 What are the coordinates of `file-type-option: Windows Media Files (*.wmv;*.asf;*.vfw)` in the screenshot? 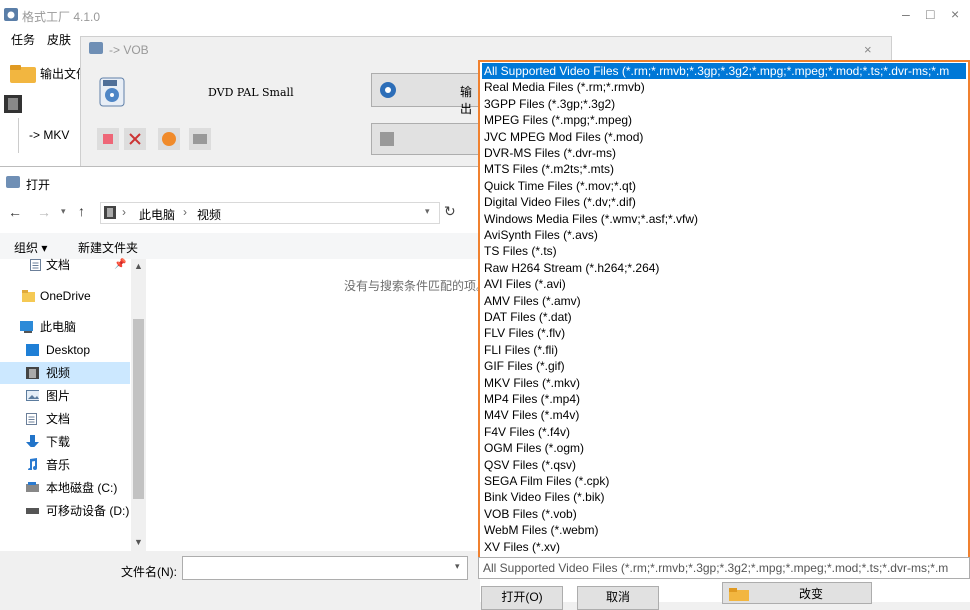 It's located at (724, 219).